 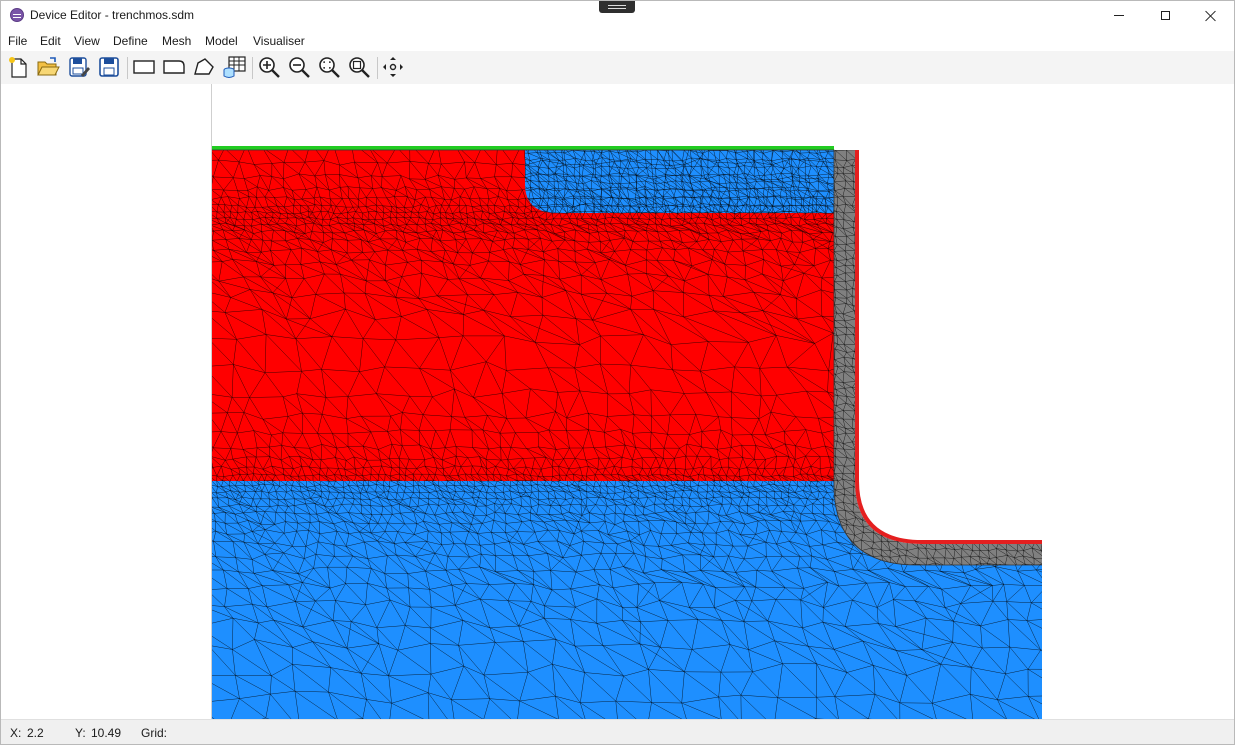 I want to click on rounded-rectangle-tool-button, so click(x=174, y=67).